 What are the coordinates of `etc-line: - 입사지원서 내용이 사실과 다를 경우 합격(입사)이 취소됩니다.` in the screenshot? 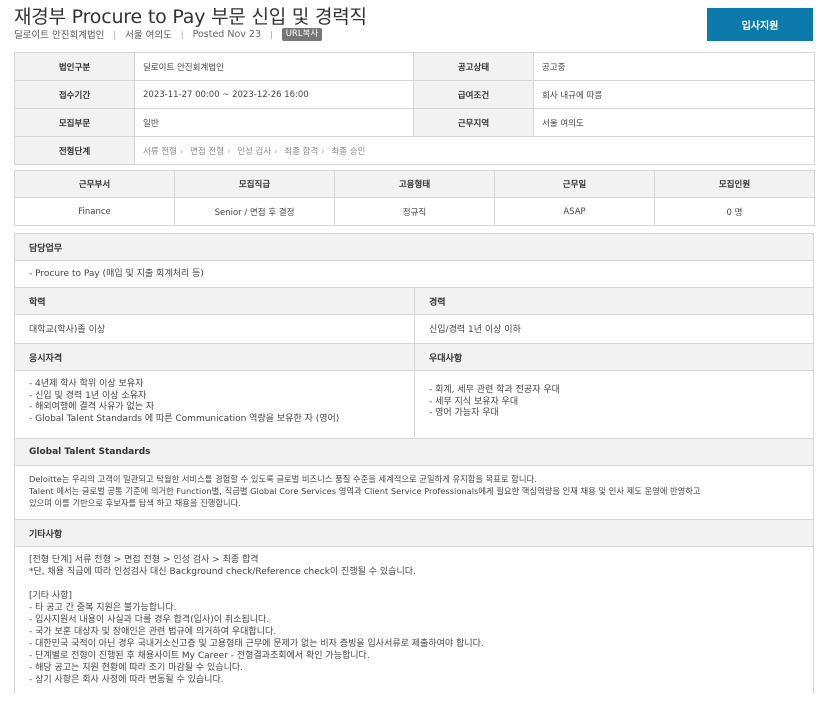 It's located at (149, 620).